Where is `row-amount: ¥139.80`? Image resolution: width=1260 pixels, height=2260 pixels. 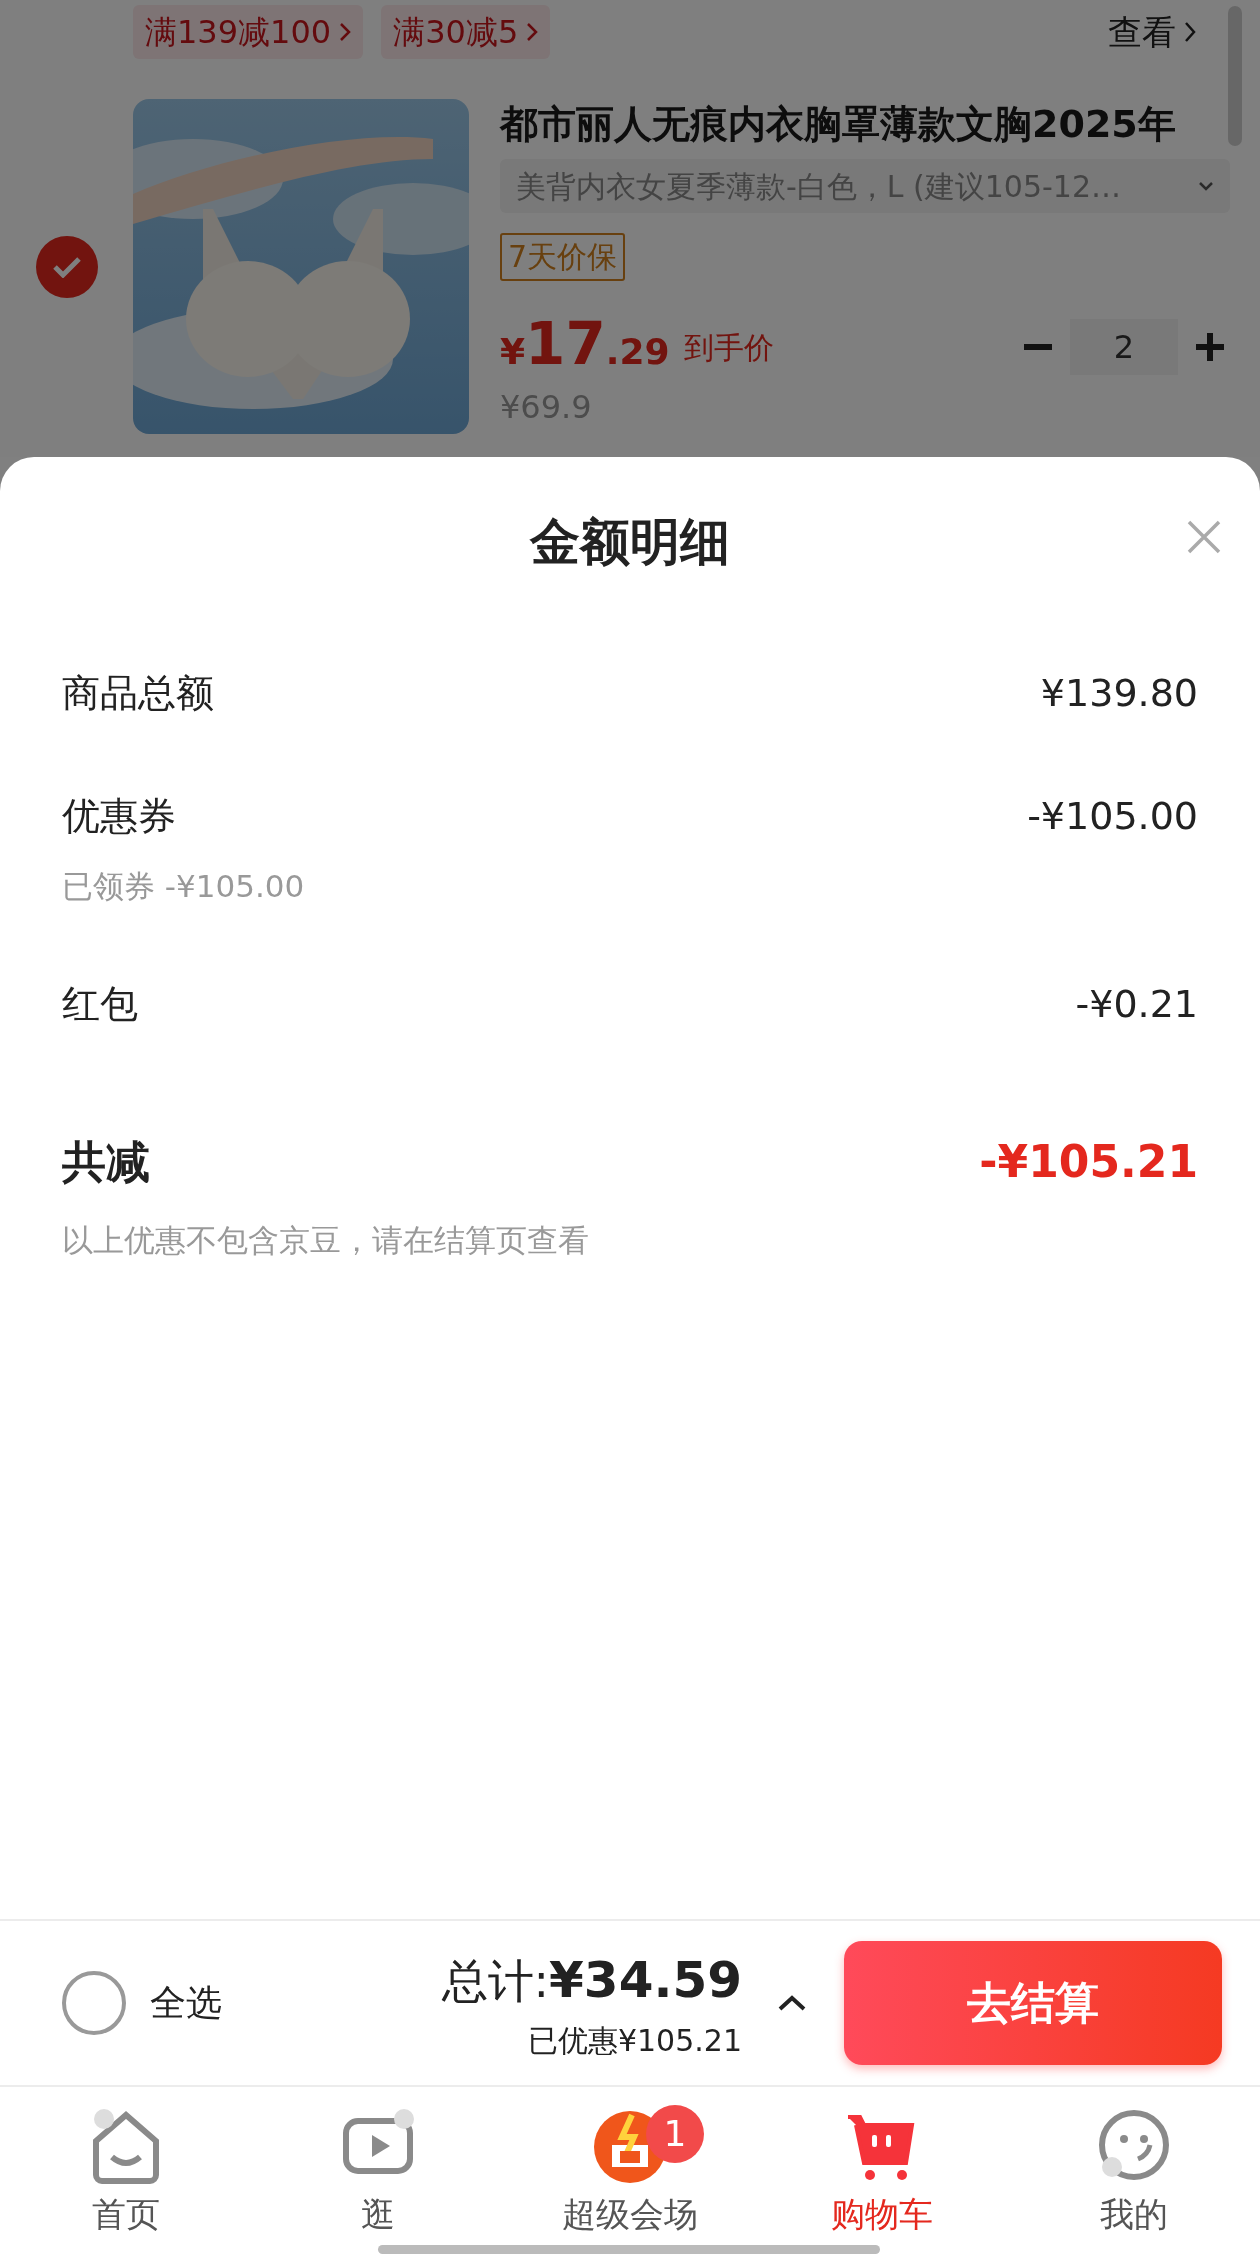 row-amount: ¥139.80 is located at coordinates (1119, 693).